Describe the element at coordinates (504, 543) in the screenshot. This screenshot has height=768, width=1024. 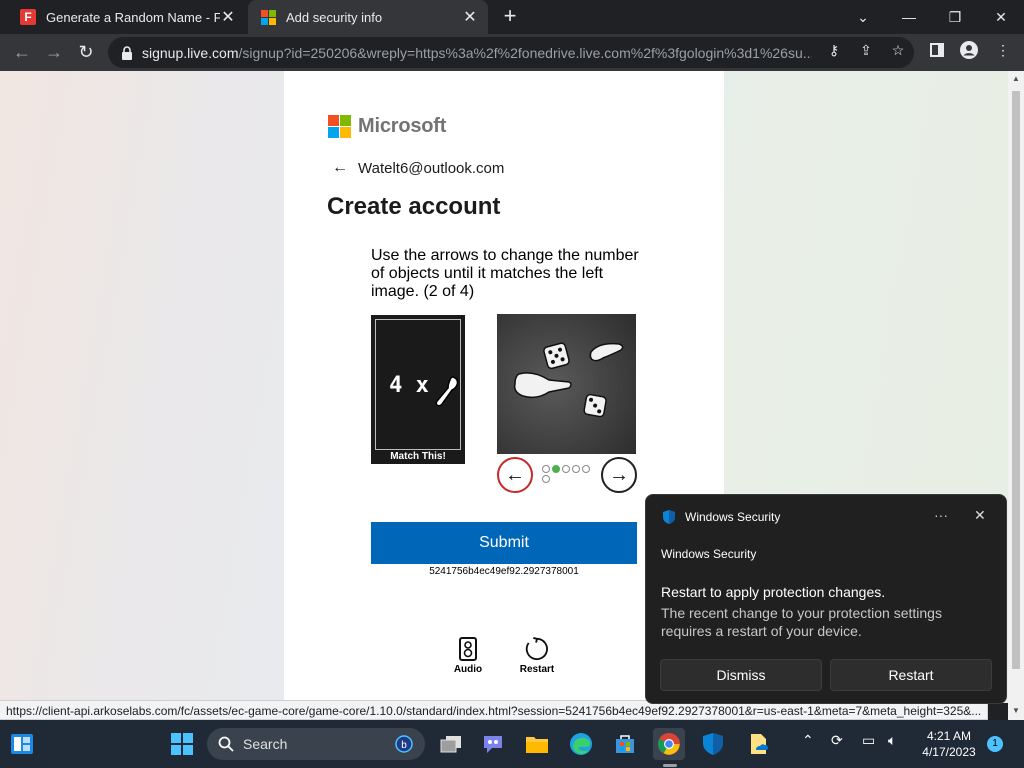
I see `submit-button: Submit` at that location.